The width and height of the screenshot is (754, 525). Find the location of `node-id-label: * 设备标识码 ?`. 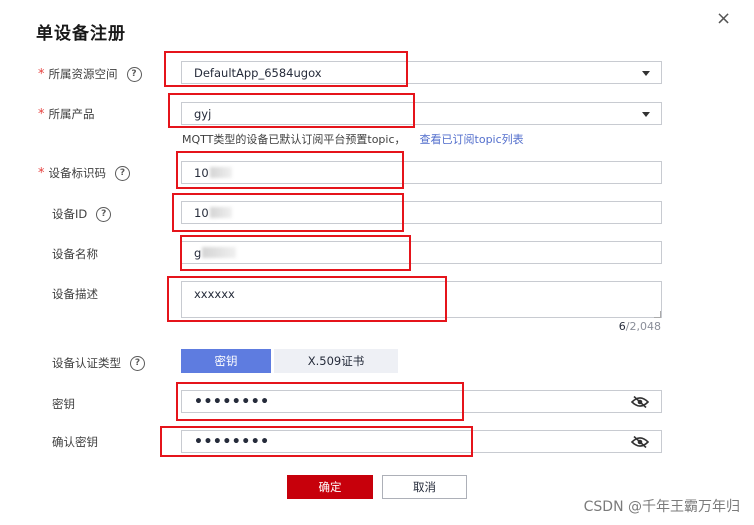

node-id-label: * 设备标识码 ? is located at coordinates (84, 173).